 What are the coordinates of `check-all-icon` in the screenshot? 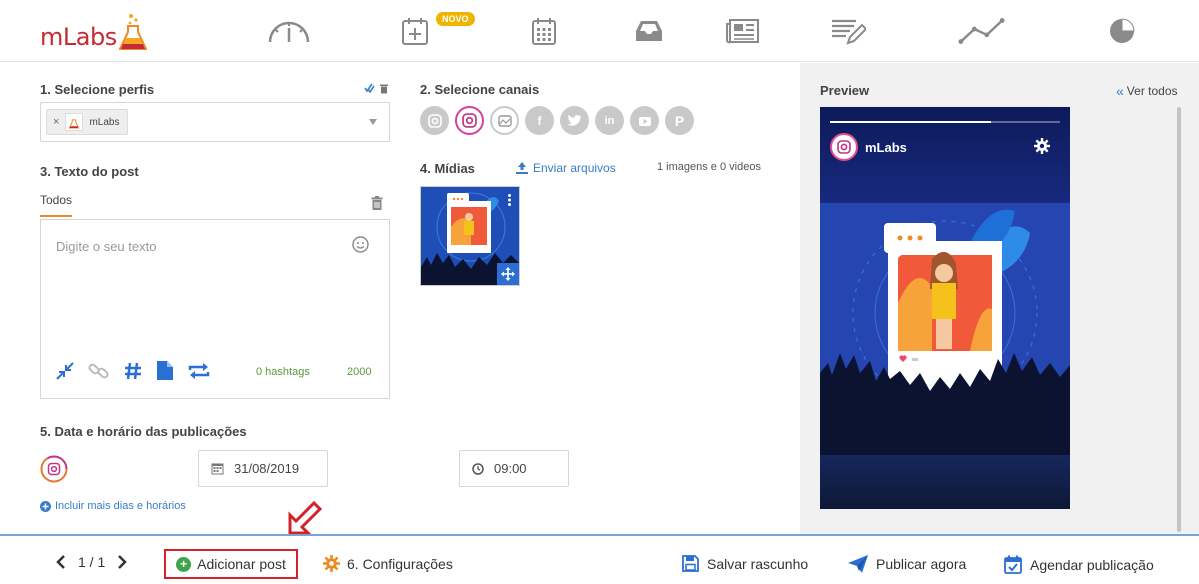 It's located at (369, 88).